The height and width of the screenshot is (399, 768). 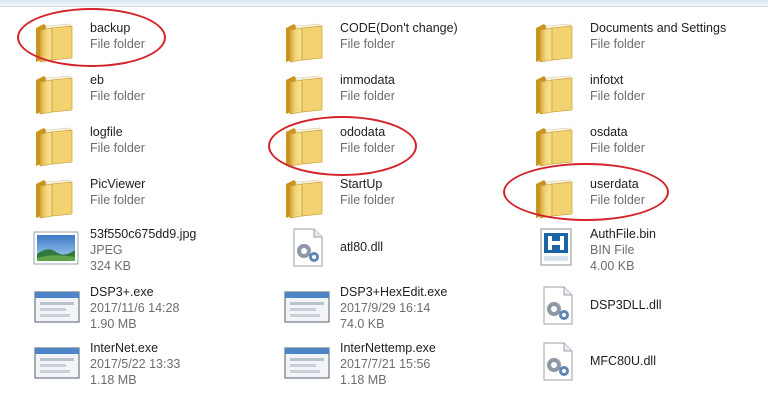 I want to click on file-item-dsp3-exe: DSP3+.exe 2017/11/6 14:28 1.90 MB, so click(x=150, y=306).